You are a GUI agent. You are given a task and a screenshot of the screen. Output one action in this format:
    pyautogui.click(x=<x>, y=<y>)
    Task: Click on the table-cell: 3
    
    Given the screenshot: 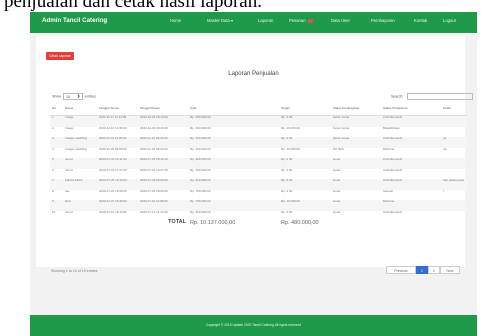 What is the action you would take?
    pyautogui.click(x=56, y=142)
    